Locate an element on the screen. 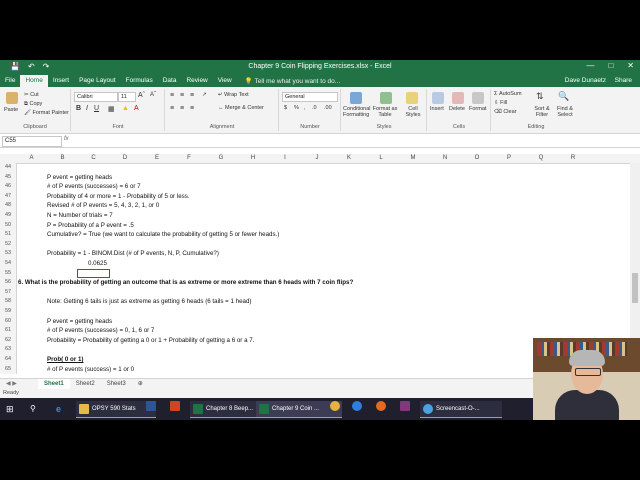 This screenshot has height=480, width=640. insert-cells-button: Insert is located at coordinates (437, 109).